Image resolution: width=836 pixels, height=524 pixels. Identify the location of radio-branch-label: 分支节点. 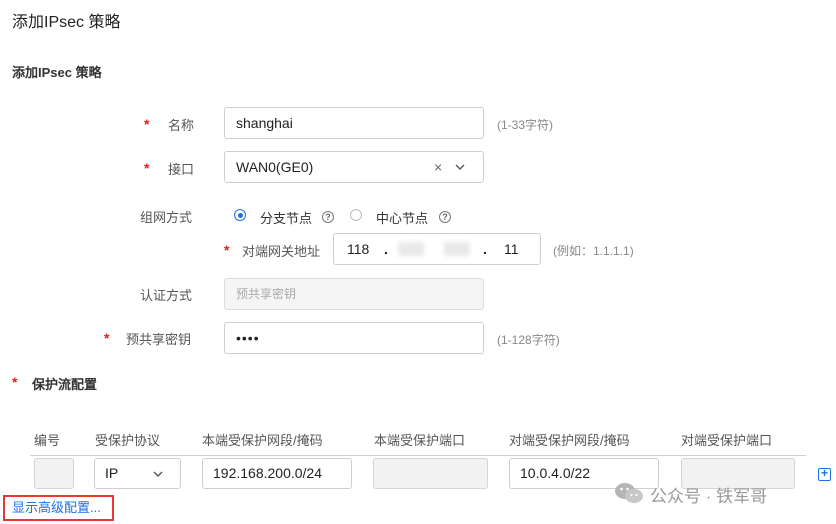
(286, 218).